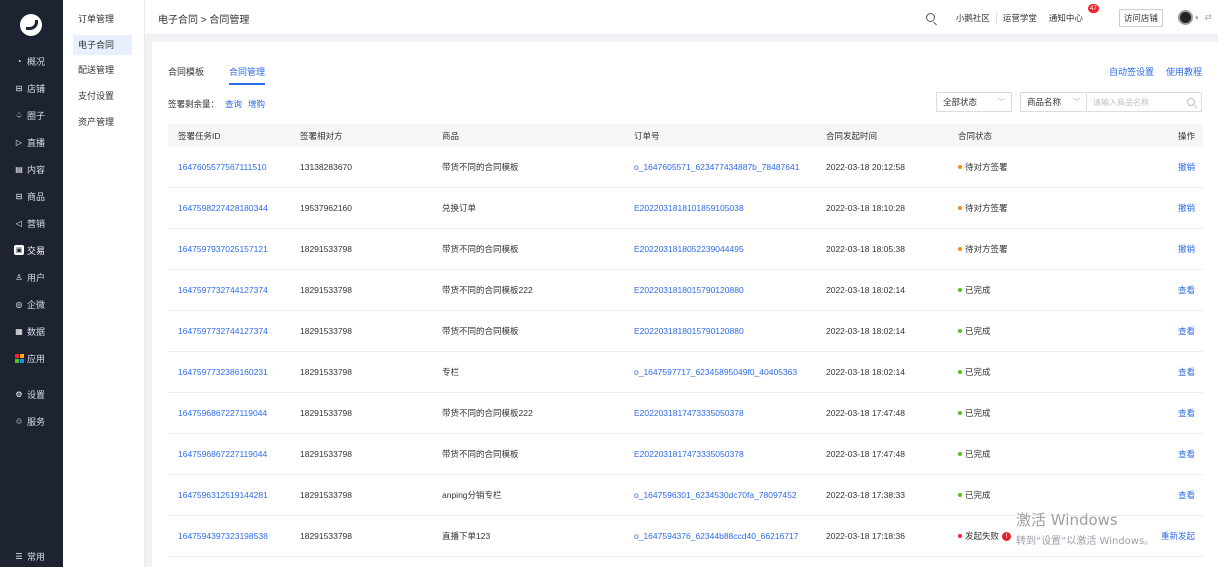  What do you see at coordinates (1020, 18) in the screenshot?
I see `academy-link: 运营学堂` at bounding box center [1020, 18].